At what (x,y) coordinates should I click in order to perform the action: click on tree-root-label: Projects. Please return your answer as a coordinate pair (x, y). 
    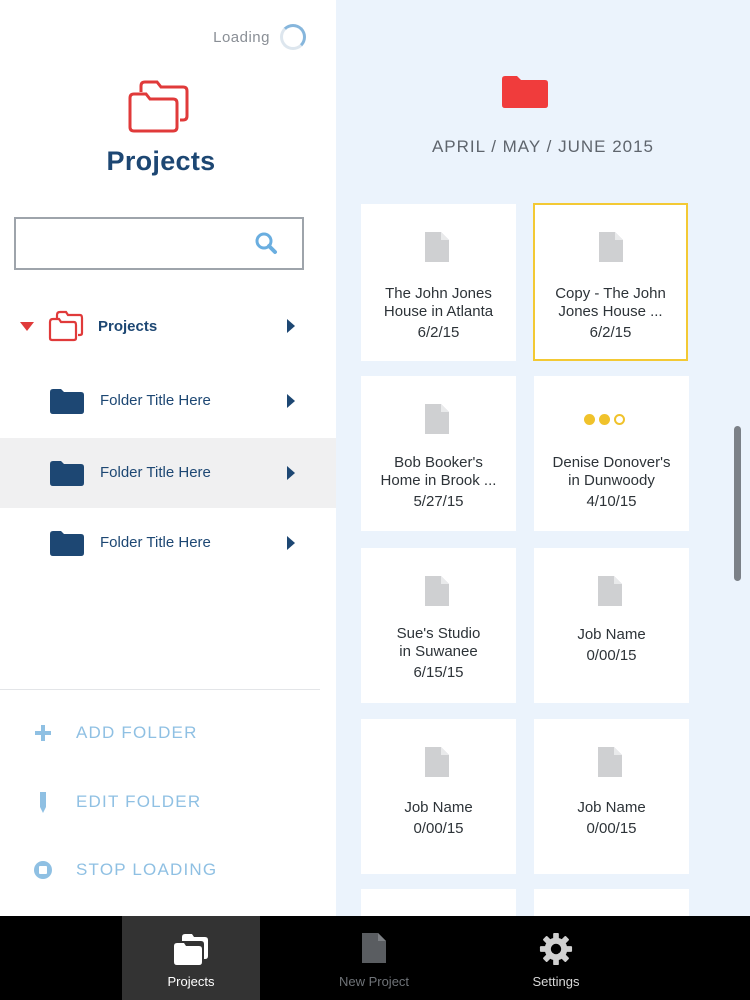
    Looking at the image, I should click on (128, 326).